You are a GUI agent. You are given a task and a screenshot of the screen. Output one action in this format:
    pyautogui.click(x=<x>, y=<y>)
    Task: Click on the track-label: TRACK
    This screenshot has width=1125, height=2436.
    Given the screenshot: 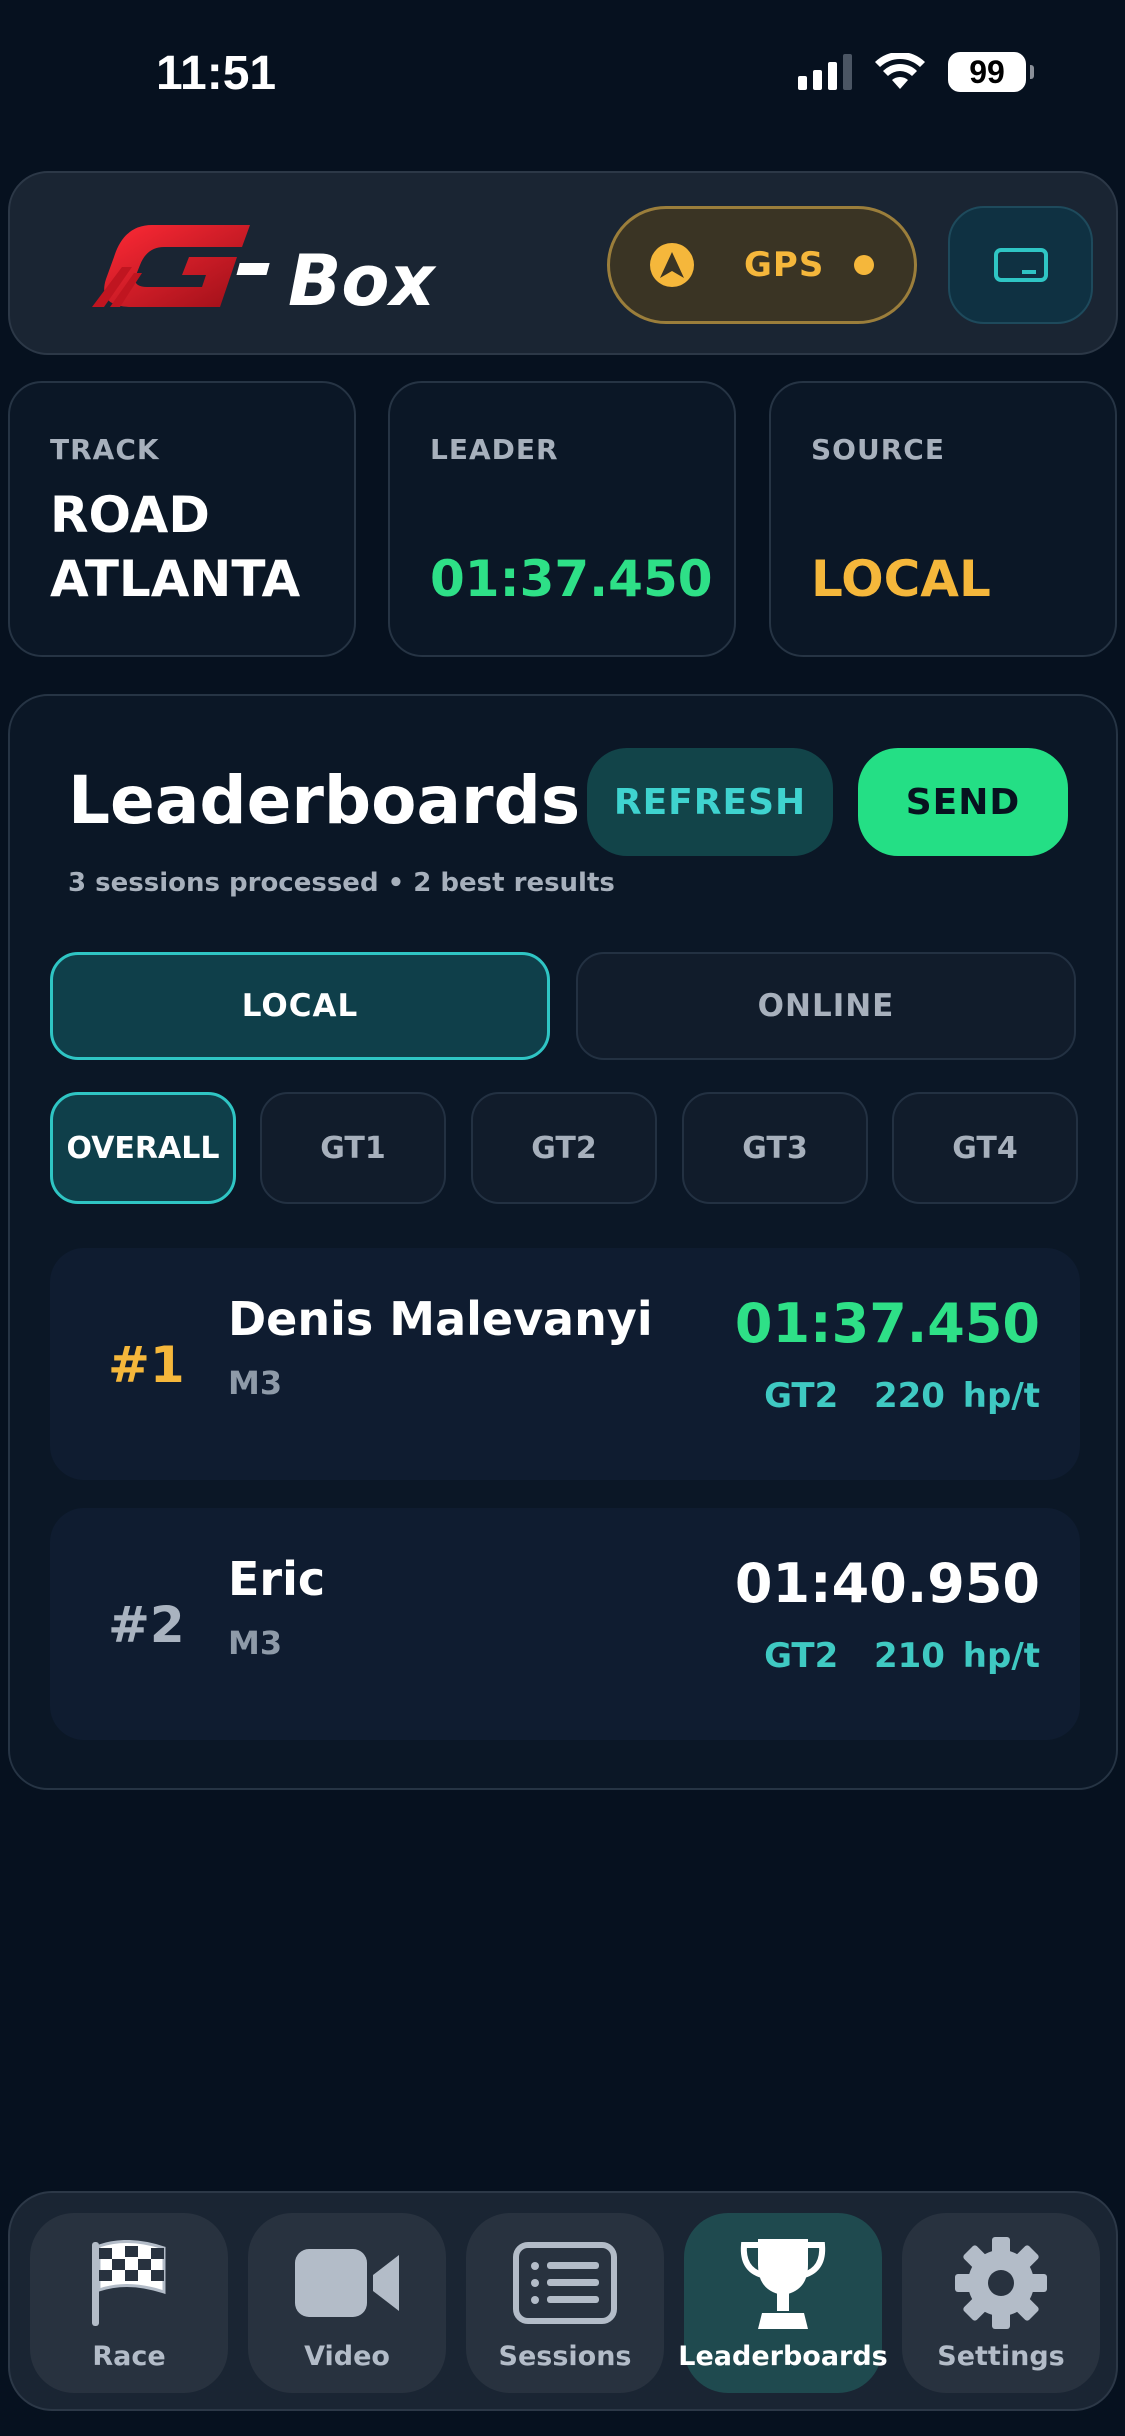 What is the action you would take?
    pyautogui.click(x=105, y=449)
    